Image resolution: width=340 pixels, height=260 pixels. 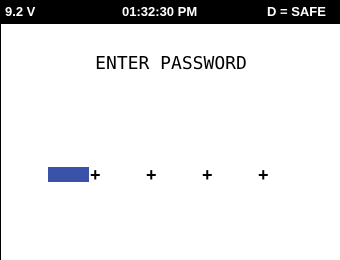 What do you see at coordinates (171, 63) in the screenshot?
I see `prompt-title: ENTER PASSWORD` at bounding box center [171, 63].